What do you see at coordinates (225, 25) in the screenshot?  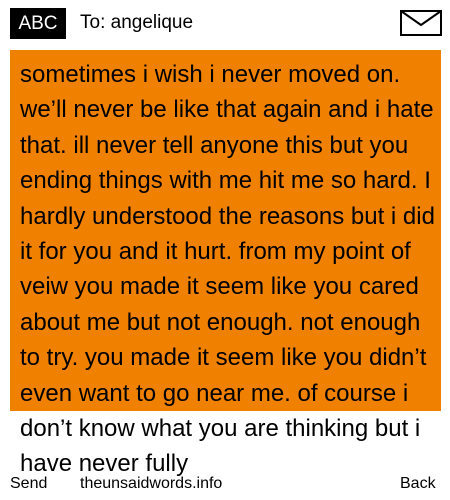 I see `top-bar: ABC To: angelique` at bounding box center [225, 25].